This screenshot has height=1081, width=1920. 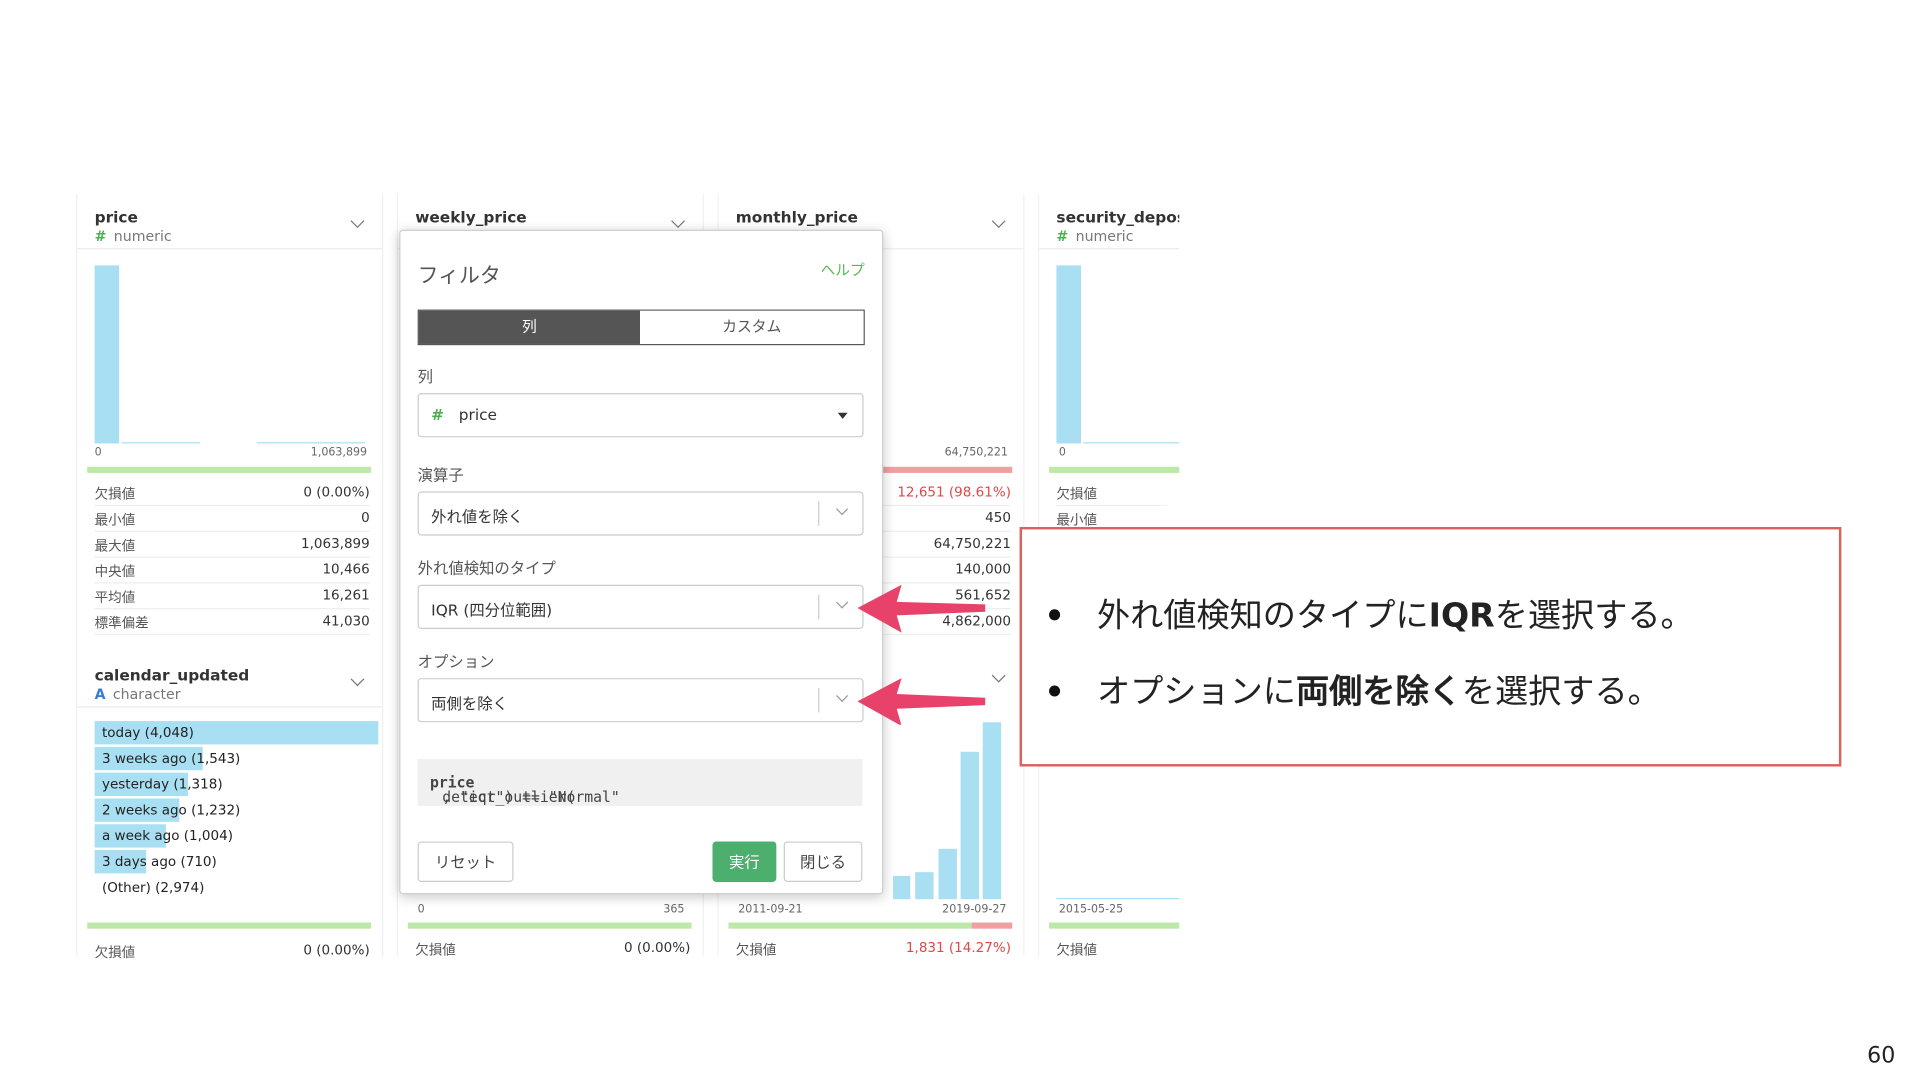 I want to click on quality-bar-missing, so click(x=992, y=925).